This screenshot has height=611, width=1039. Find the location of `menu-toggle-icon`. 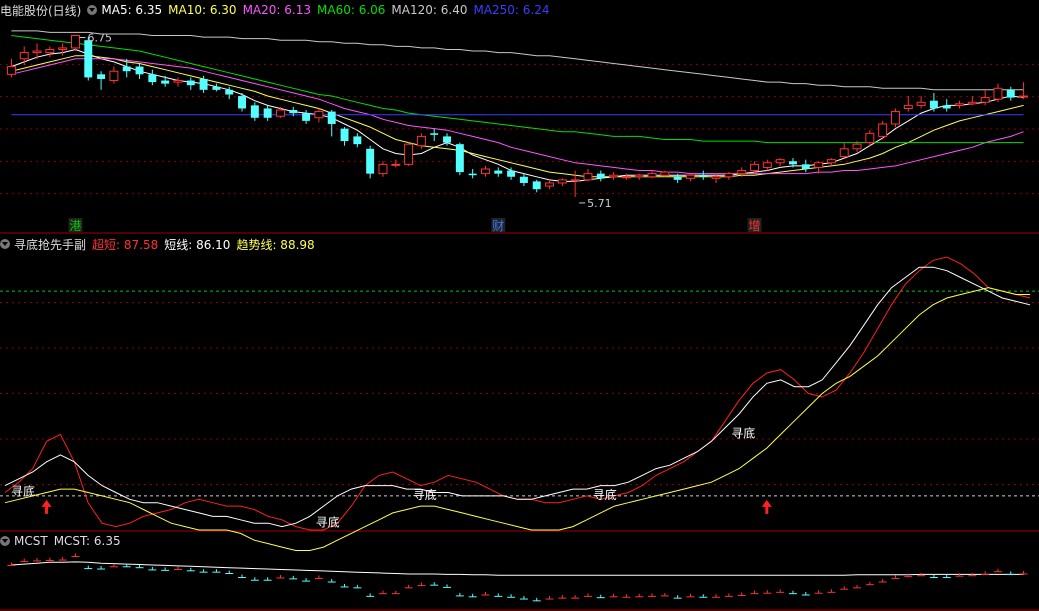

menu-toggle-icon is located at coordinates (92, 10).